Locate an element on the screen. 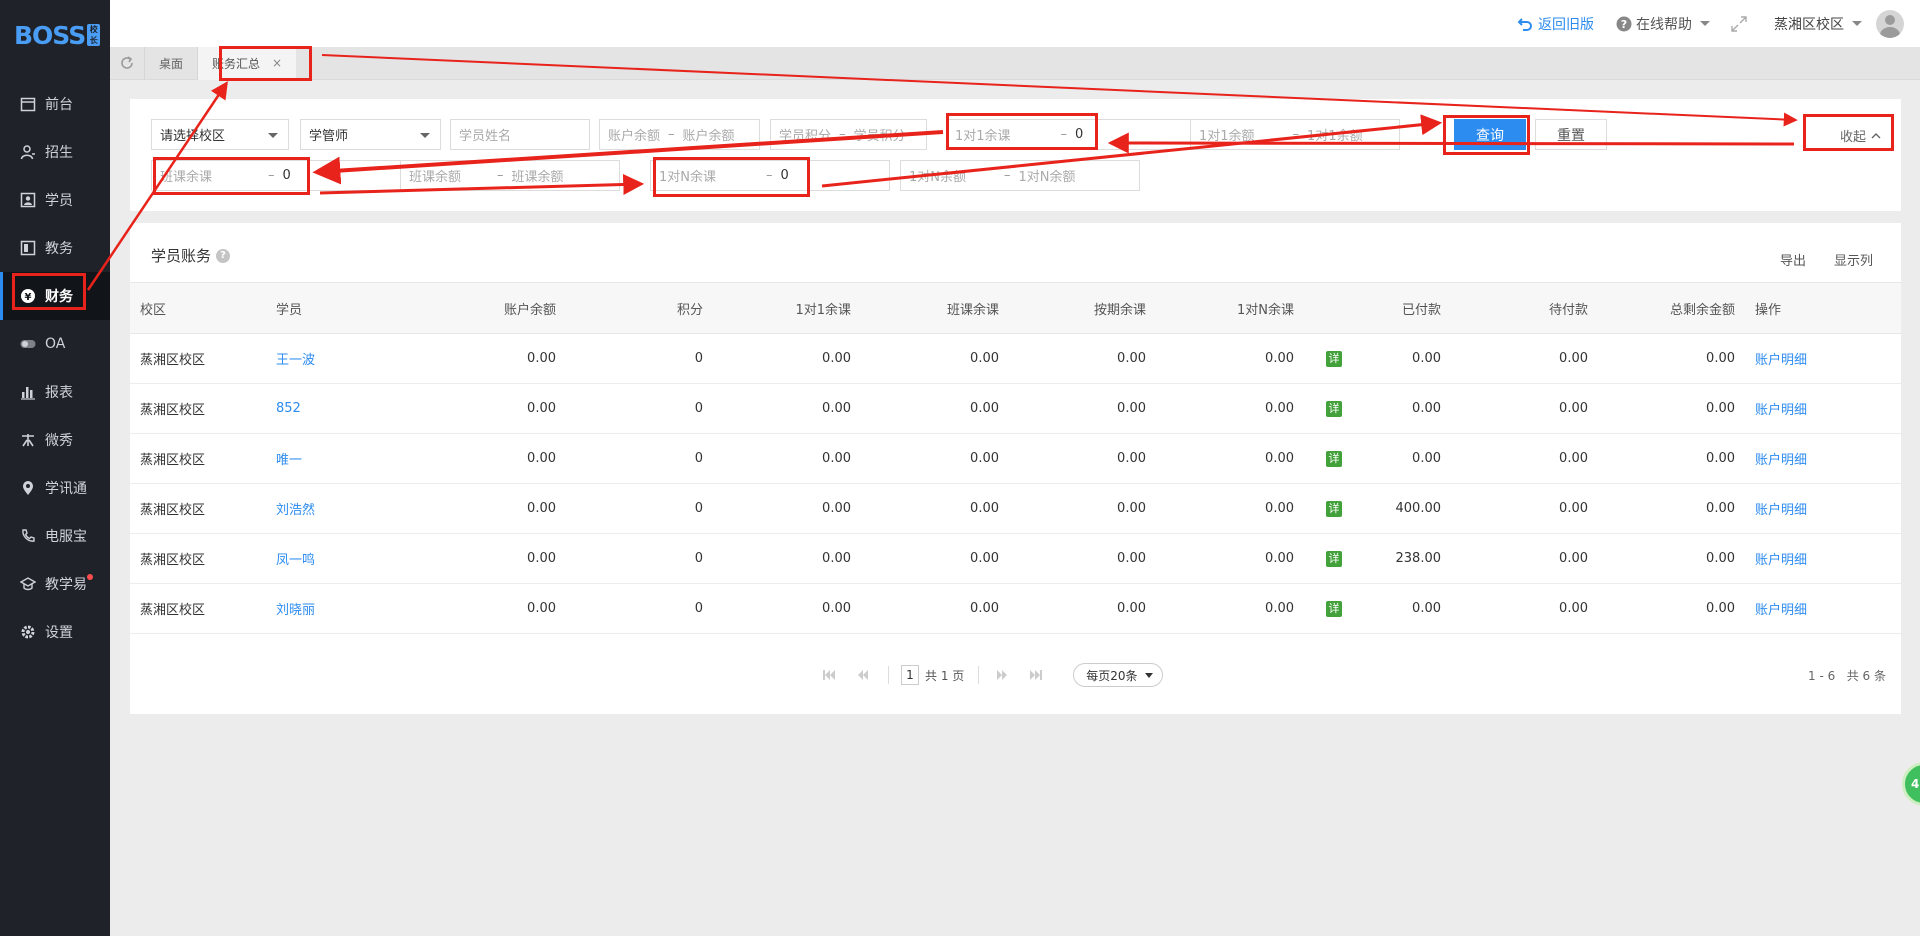 Image resolution: width=1920 pixels, height=936 pixels. last-page-icon is located at coordinates (1036, 675).